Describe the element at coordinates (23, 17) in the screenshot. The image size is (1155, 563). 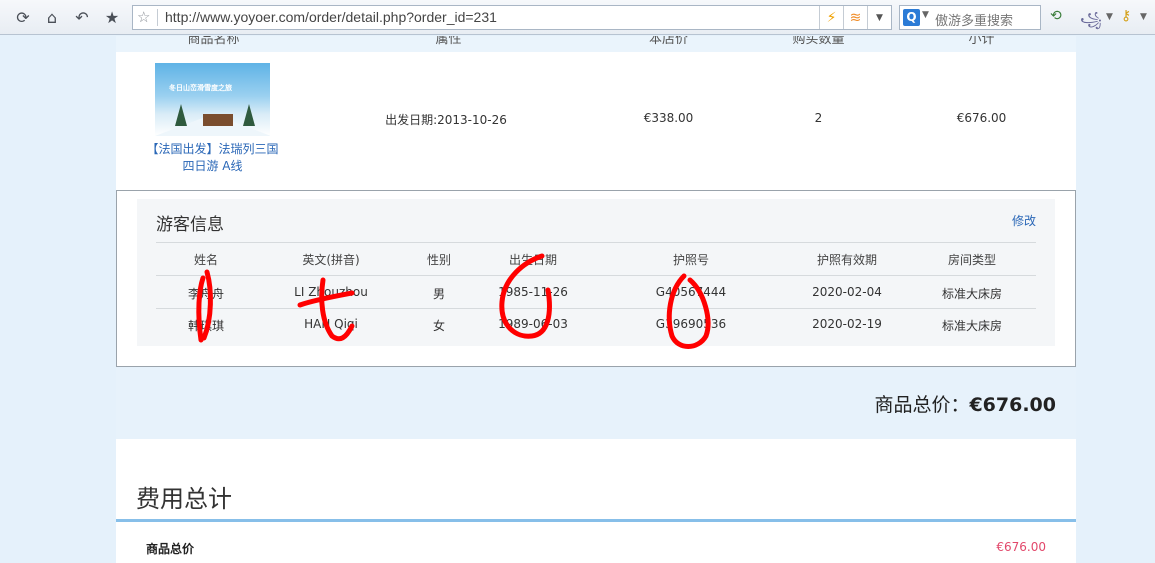
I see `refresh-icon: ⟳` at that location.